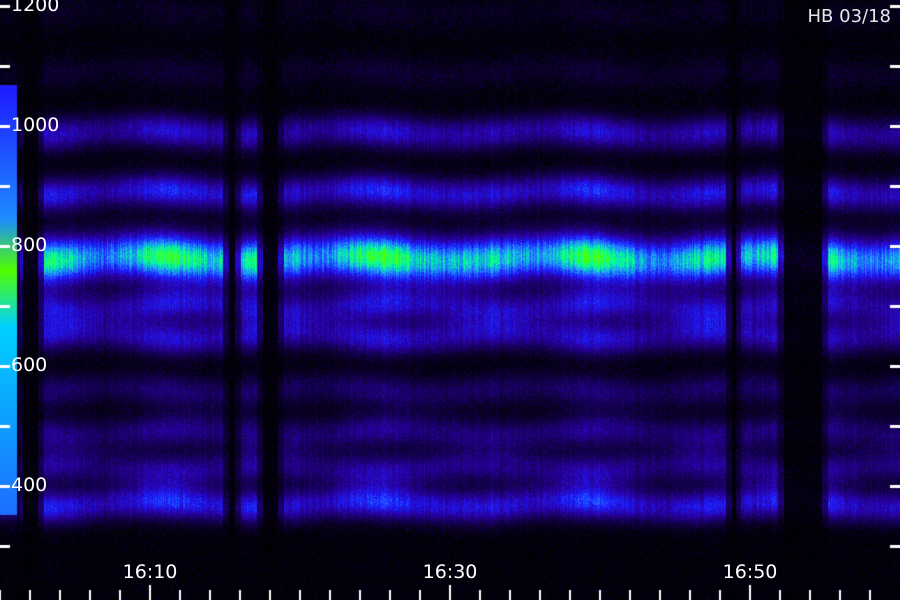 The image size is (900, 600). What do you see at coordinates (849, 16) in the screenshot?
I see `recording-annotation: HB 03/18` at bounding box center [849, 16].